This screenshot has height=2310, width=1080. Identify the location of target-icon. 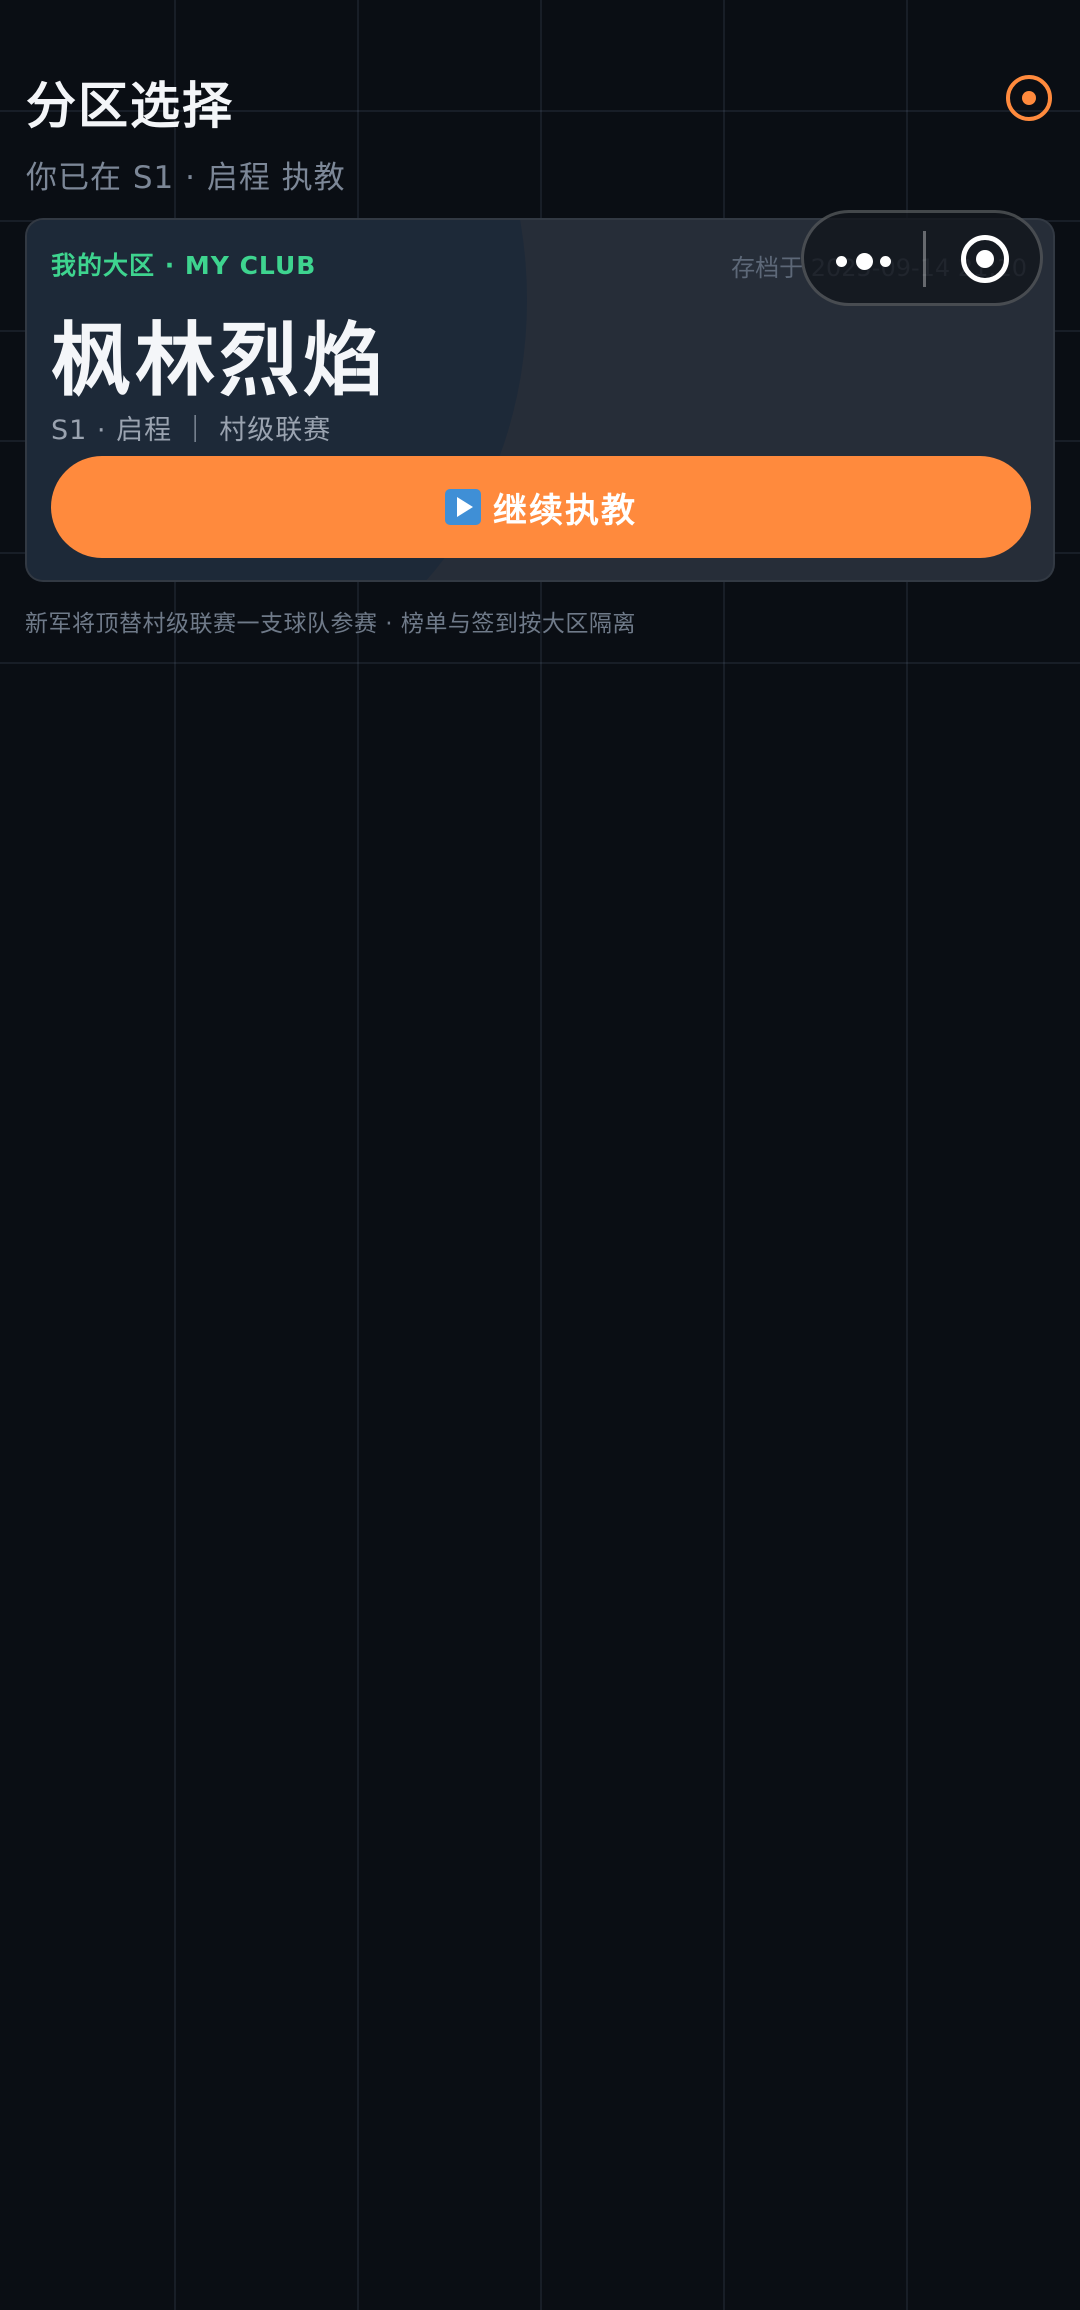
(1029, 98).